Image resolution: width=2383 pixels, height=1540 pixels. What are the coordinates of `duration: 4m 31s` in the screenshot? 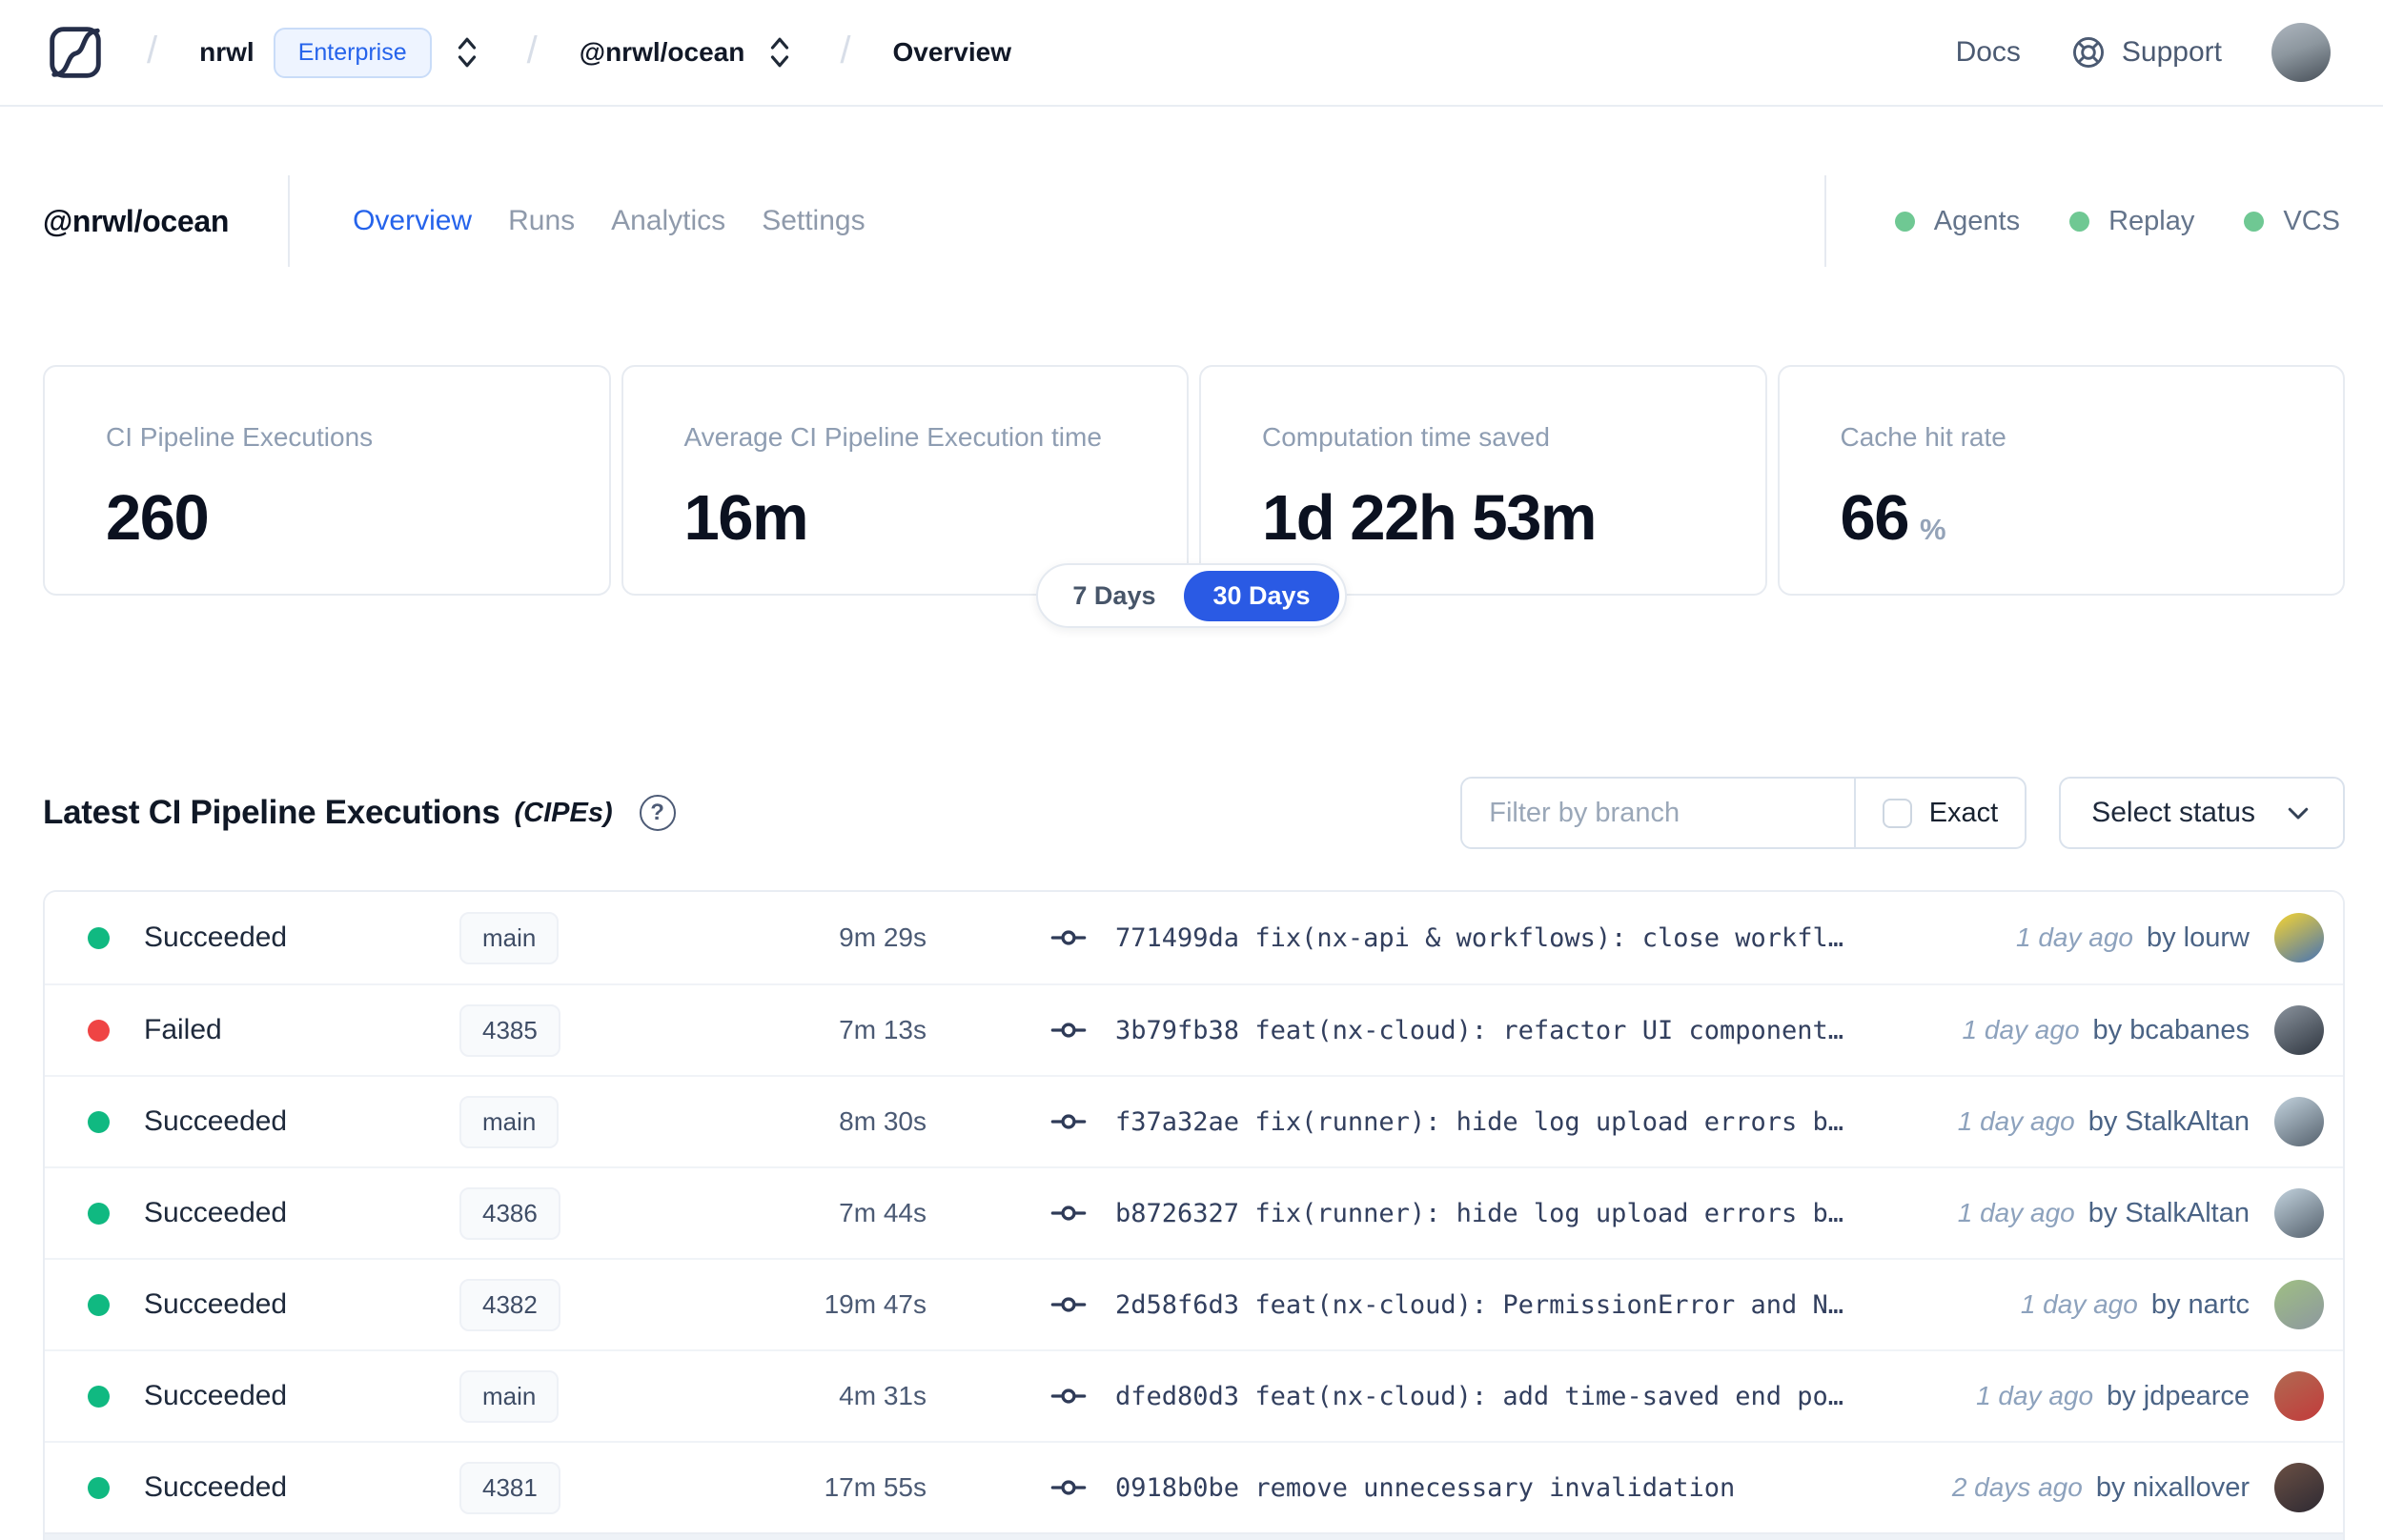 It's located at (883, 1395).